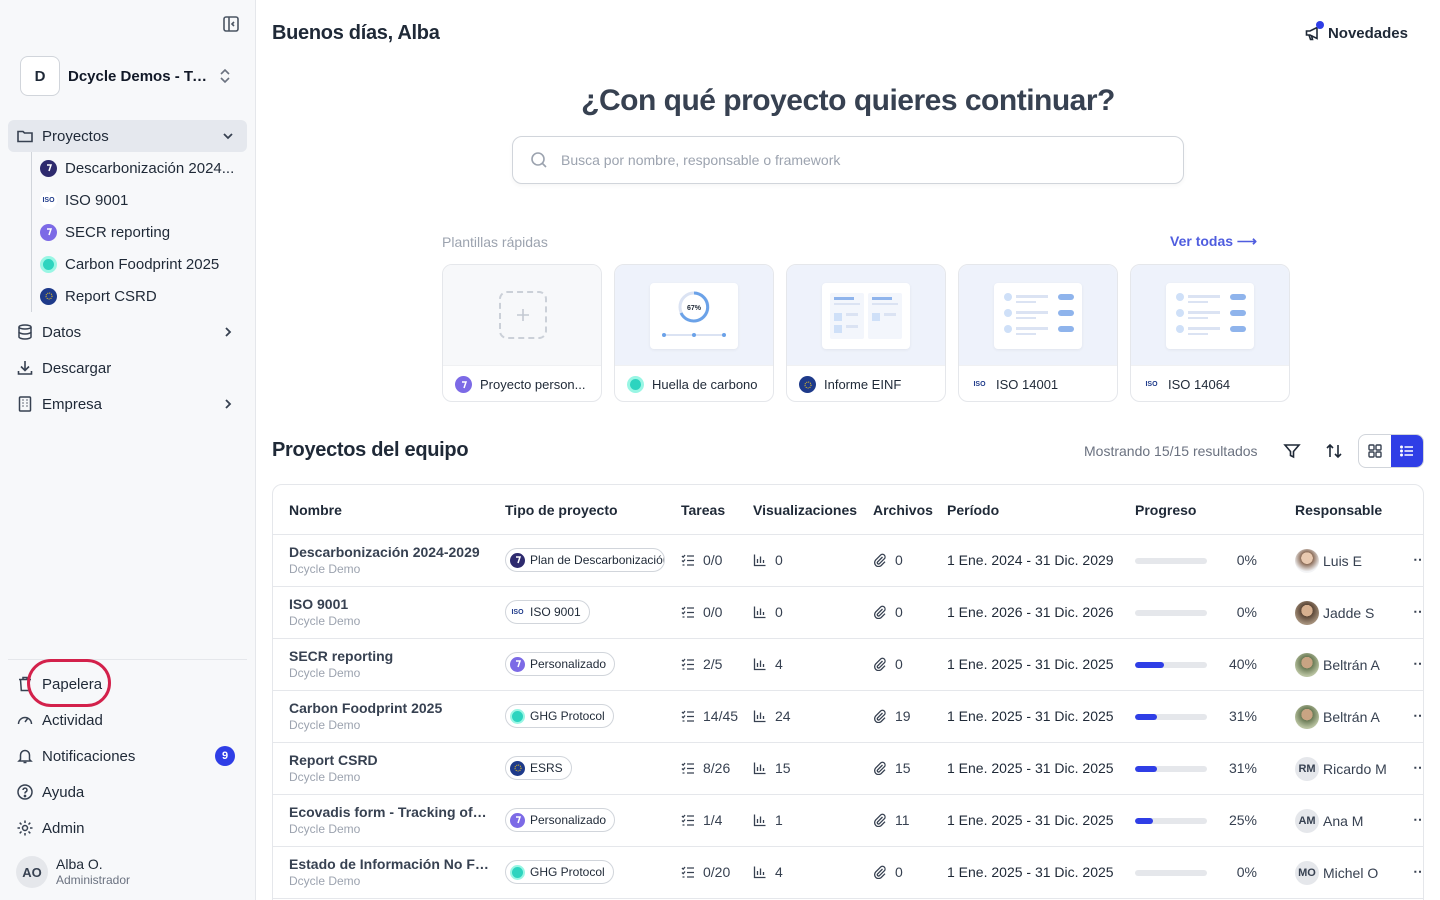  I want to click on section-title: Proyectos del equipo, so click(370, 450).